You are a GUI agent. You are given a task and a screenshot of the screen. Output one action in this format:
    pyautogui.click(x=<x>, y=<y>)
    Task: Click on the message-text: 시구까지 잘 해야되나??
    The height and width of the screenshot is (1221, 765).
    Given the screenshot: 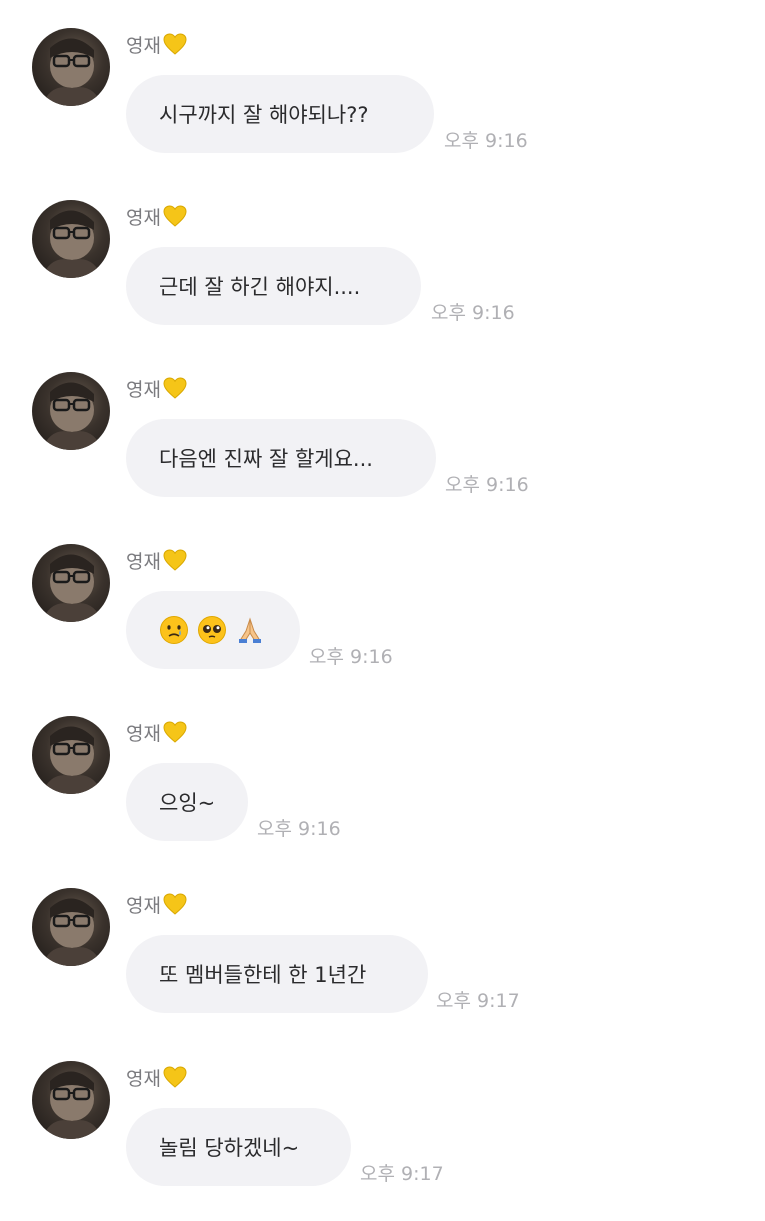 What is the action you would take?
    pyautogui.click(x=264, y=115)
    